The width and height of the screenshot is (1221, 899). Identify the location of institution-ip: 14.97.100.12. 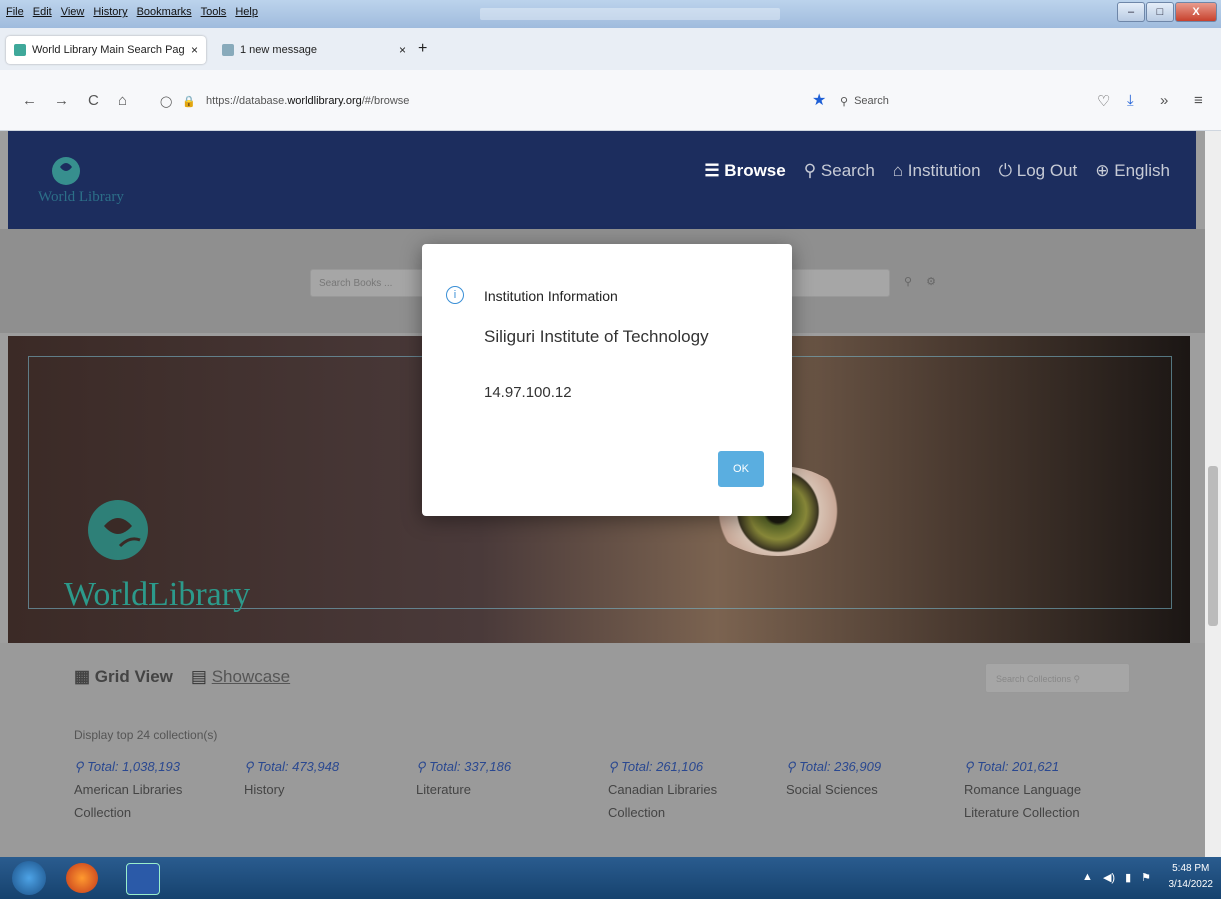
(528, 392).